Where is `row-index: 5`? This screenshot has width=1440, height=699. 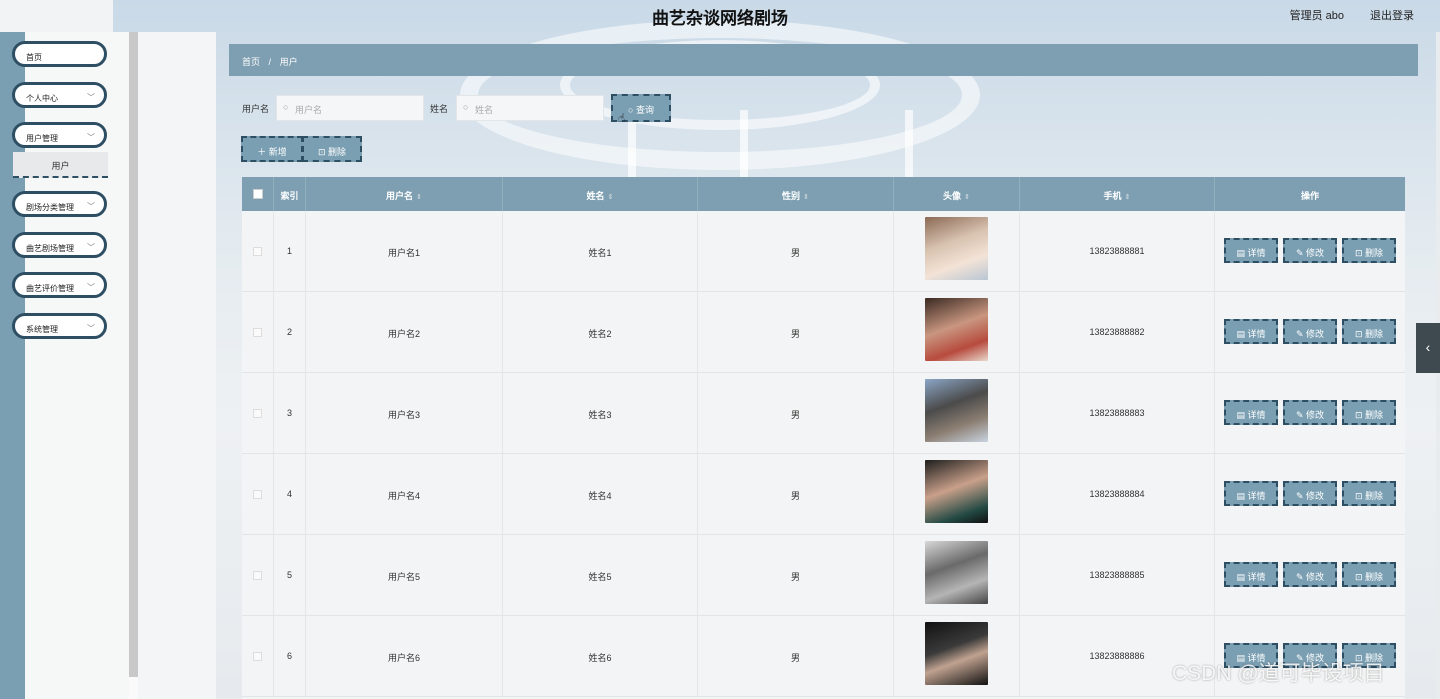 row-index: 5 is located at coordinates (290, 575).